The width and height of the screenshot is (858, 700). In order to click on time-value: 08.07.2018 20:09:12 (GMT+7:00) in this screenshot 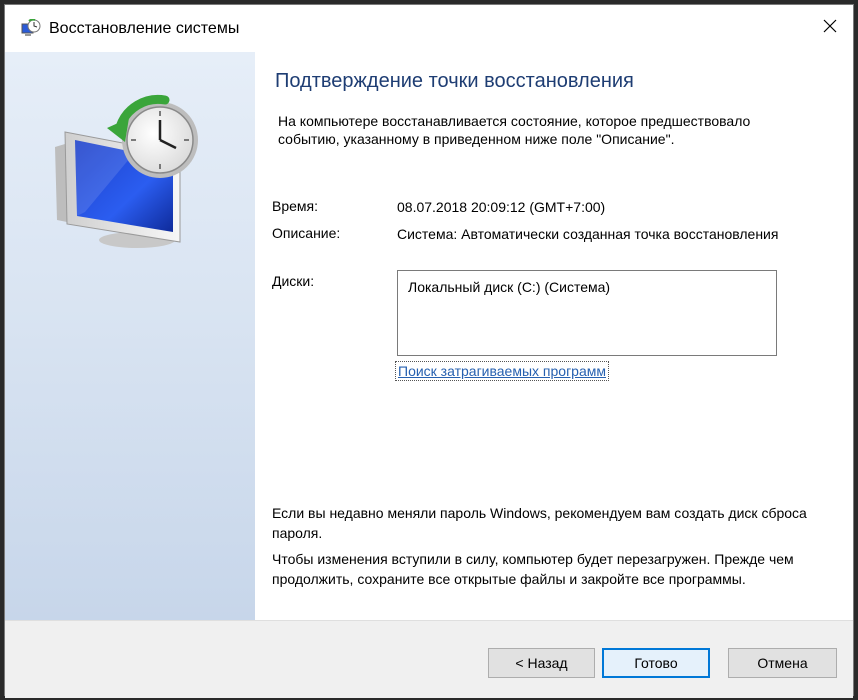, I will do `click(501, 207)`.